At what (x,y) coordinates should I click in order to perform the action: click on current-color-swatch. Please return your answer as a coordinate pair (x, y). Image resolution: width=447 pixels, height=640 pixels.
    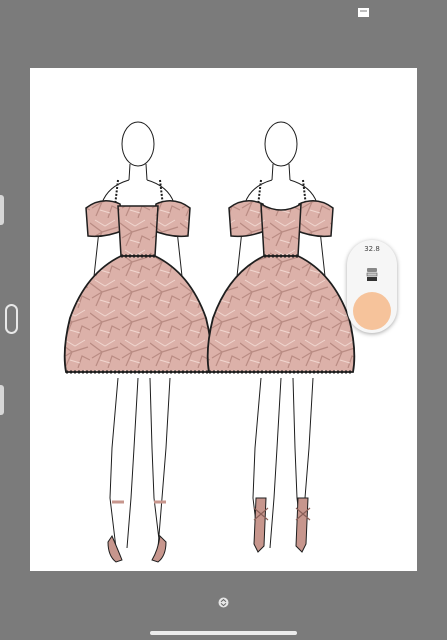
    Looking at the image, I should click on (372, 311).